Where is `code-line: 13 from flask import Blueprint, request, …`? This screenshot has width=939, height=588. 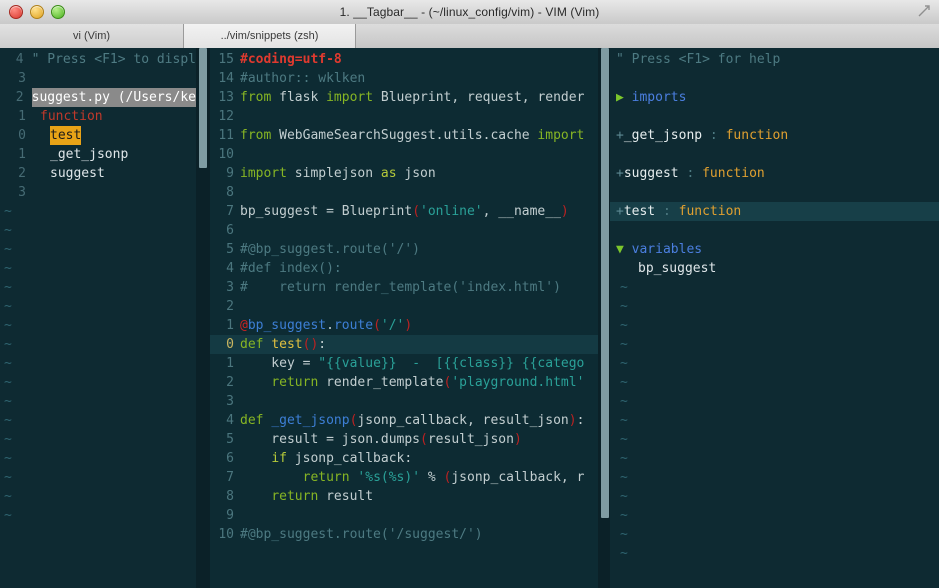
code-line: 13 from flask import Blueprint, request, … is located at coordinates (404, 97).